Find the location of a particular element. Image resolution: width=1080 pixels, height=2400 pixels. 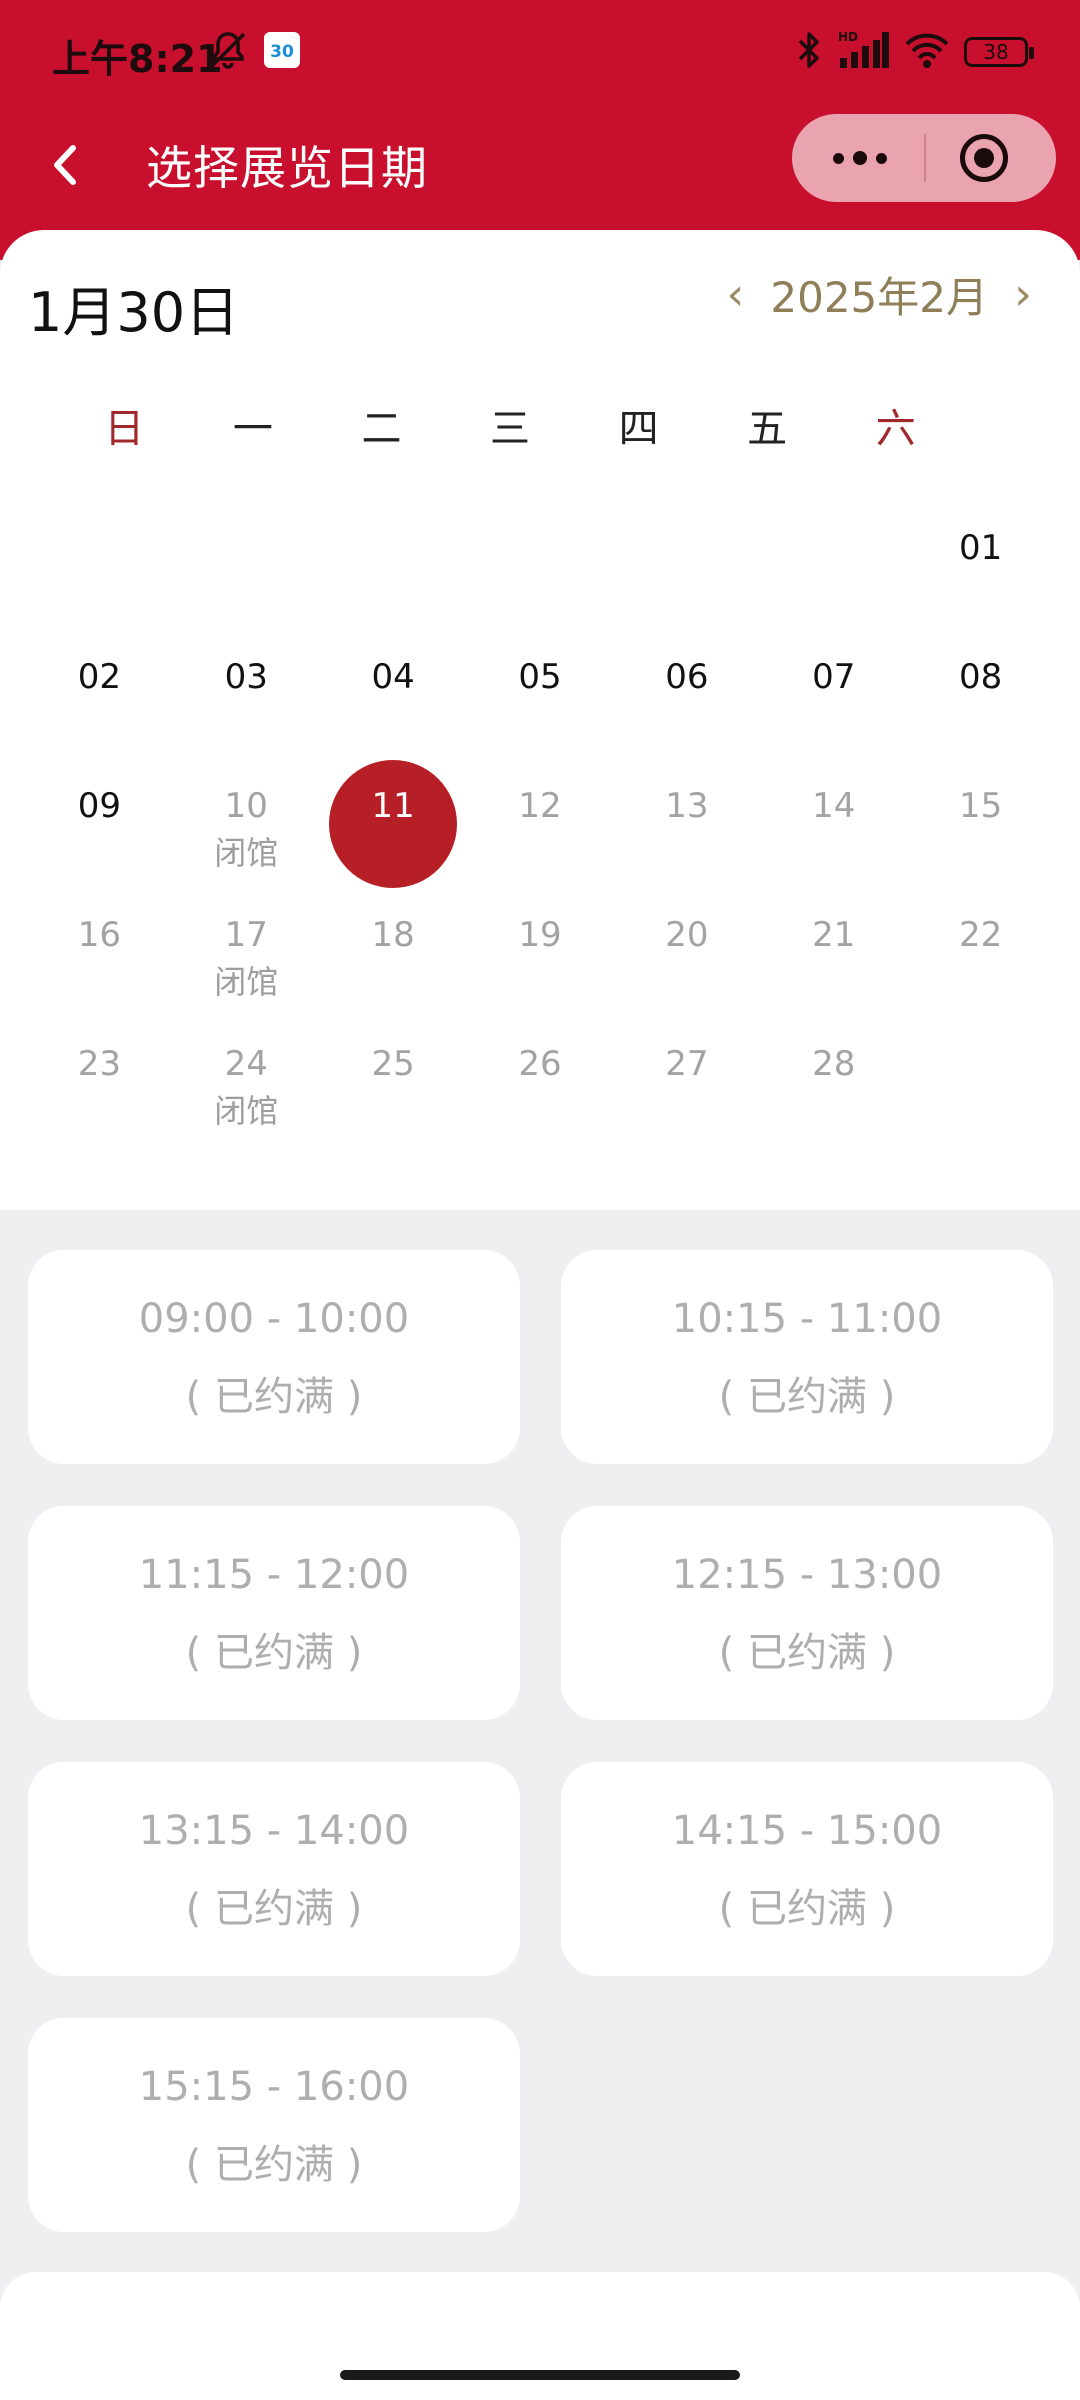

day-cell: 06 is located at coordinates (686, 713).